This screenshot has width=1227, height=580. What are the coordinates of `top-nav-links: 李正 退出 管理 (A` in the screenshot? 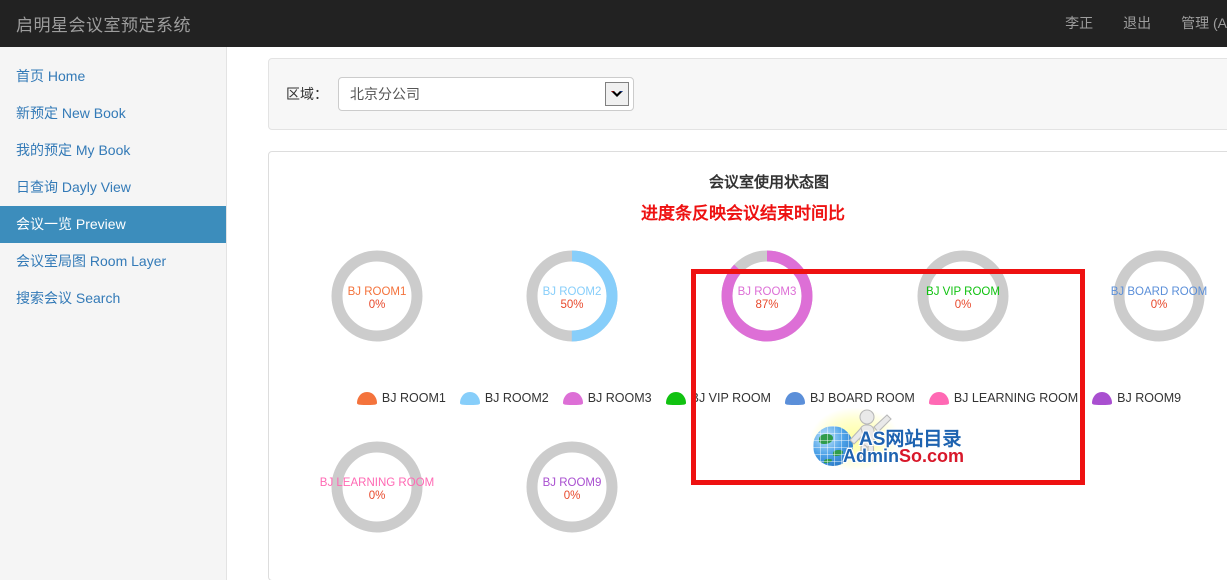 It's located at (1138, 23).